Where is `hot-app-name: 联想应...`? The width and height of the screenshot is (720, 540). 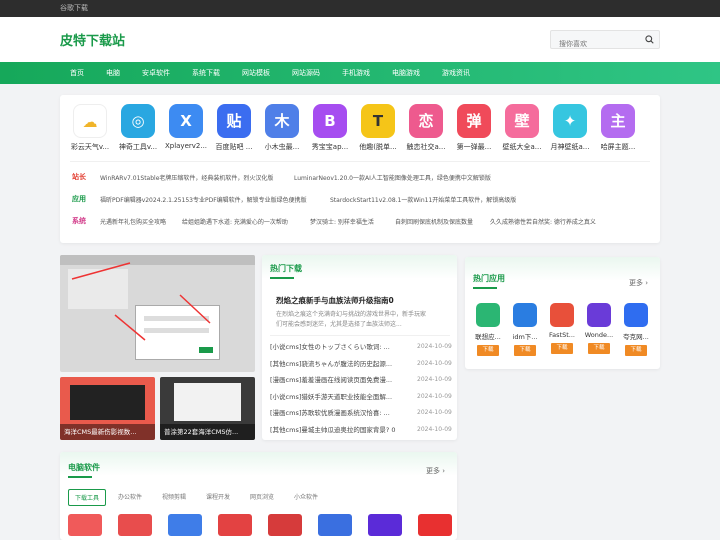 hot-app-name: 联想应... is located at coordinates (488, 337).